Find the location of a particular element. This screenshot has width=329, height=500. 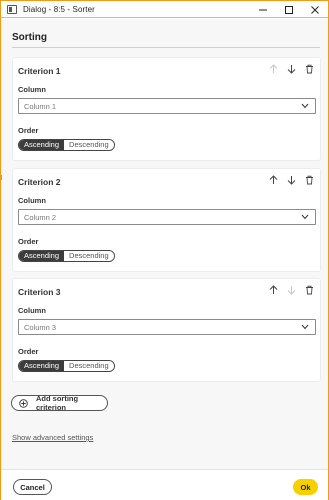

close-icon is located at coordinates (315, 9).